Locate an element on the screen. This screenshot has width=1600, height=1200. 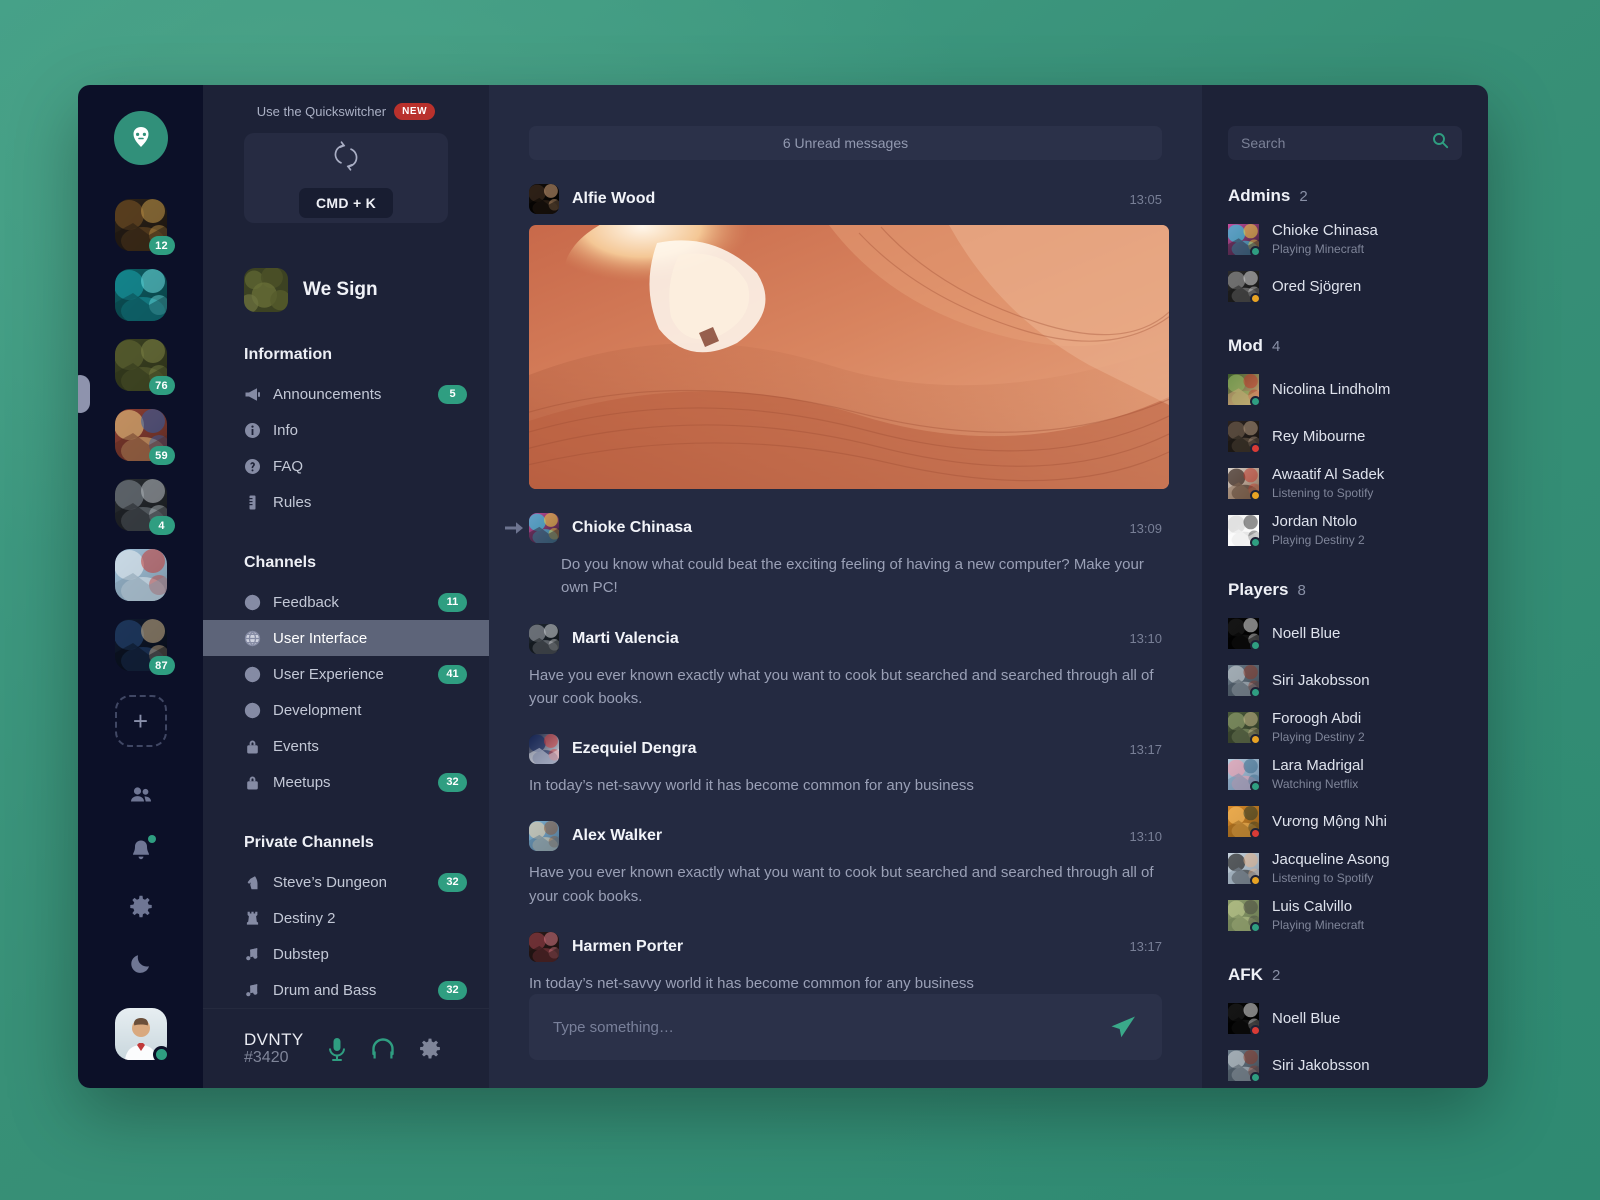
channel-item-destiny-2: Destiny 2 is located at coordinates (346, 918).